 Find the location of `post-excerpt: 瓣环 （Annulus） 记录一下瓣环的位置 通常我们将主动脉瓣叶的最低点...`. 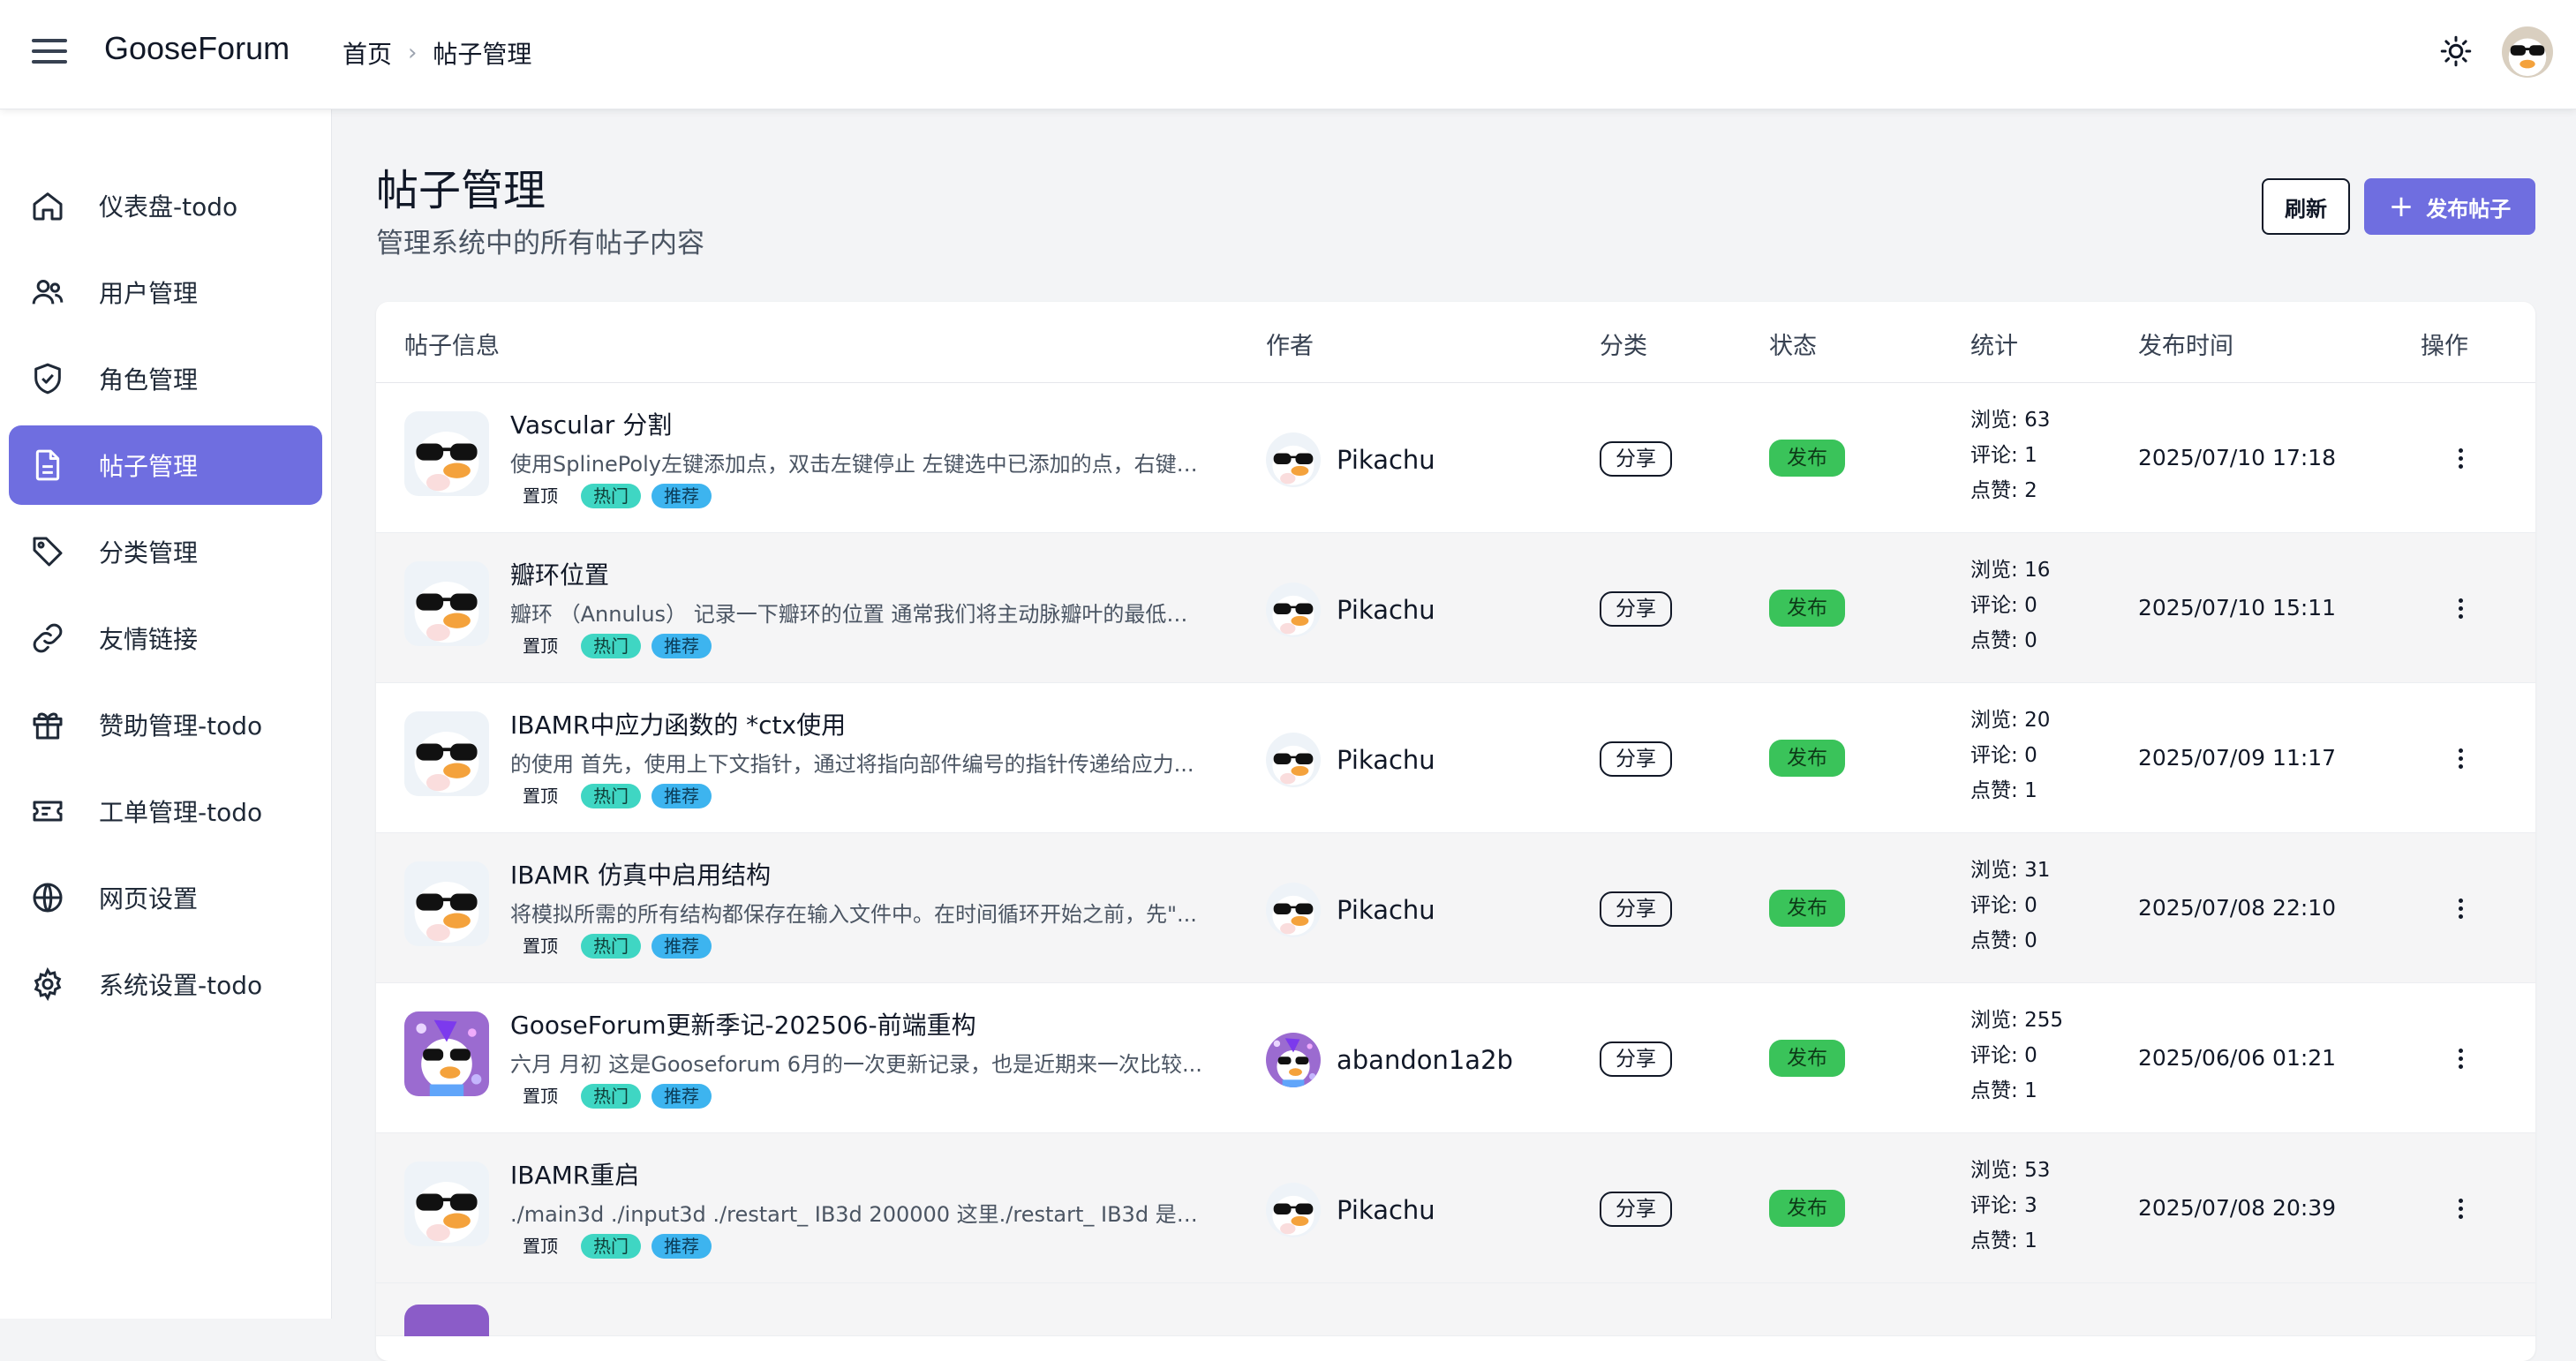

post-excerpt: 瓣环 （Annulus） 记录一下瓣环的位置 通常我们将主动脉瓣叶的最低点... is located at coordinates (859, 614).